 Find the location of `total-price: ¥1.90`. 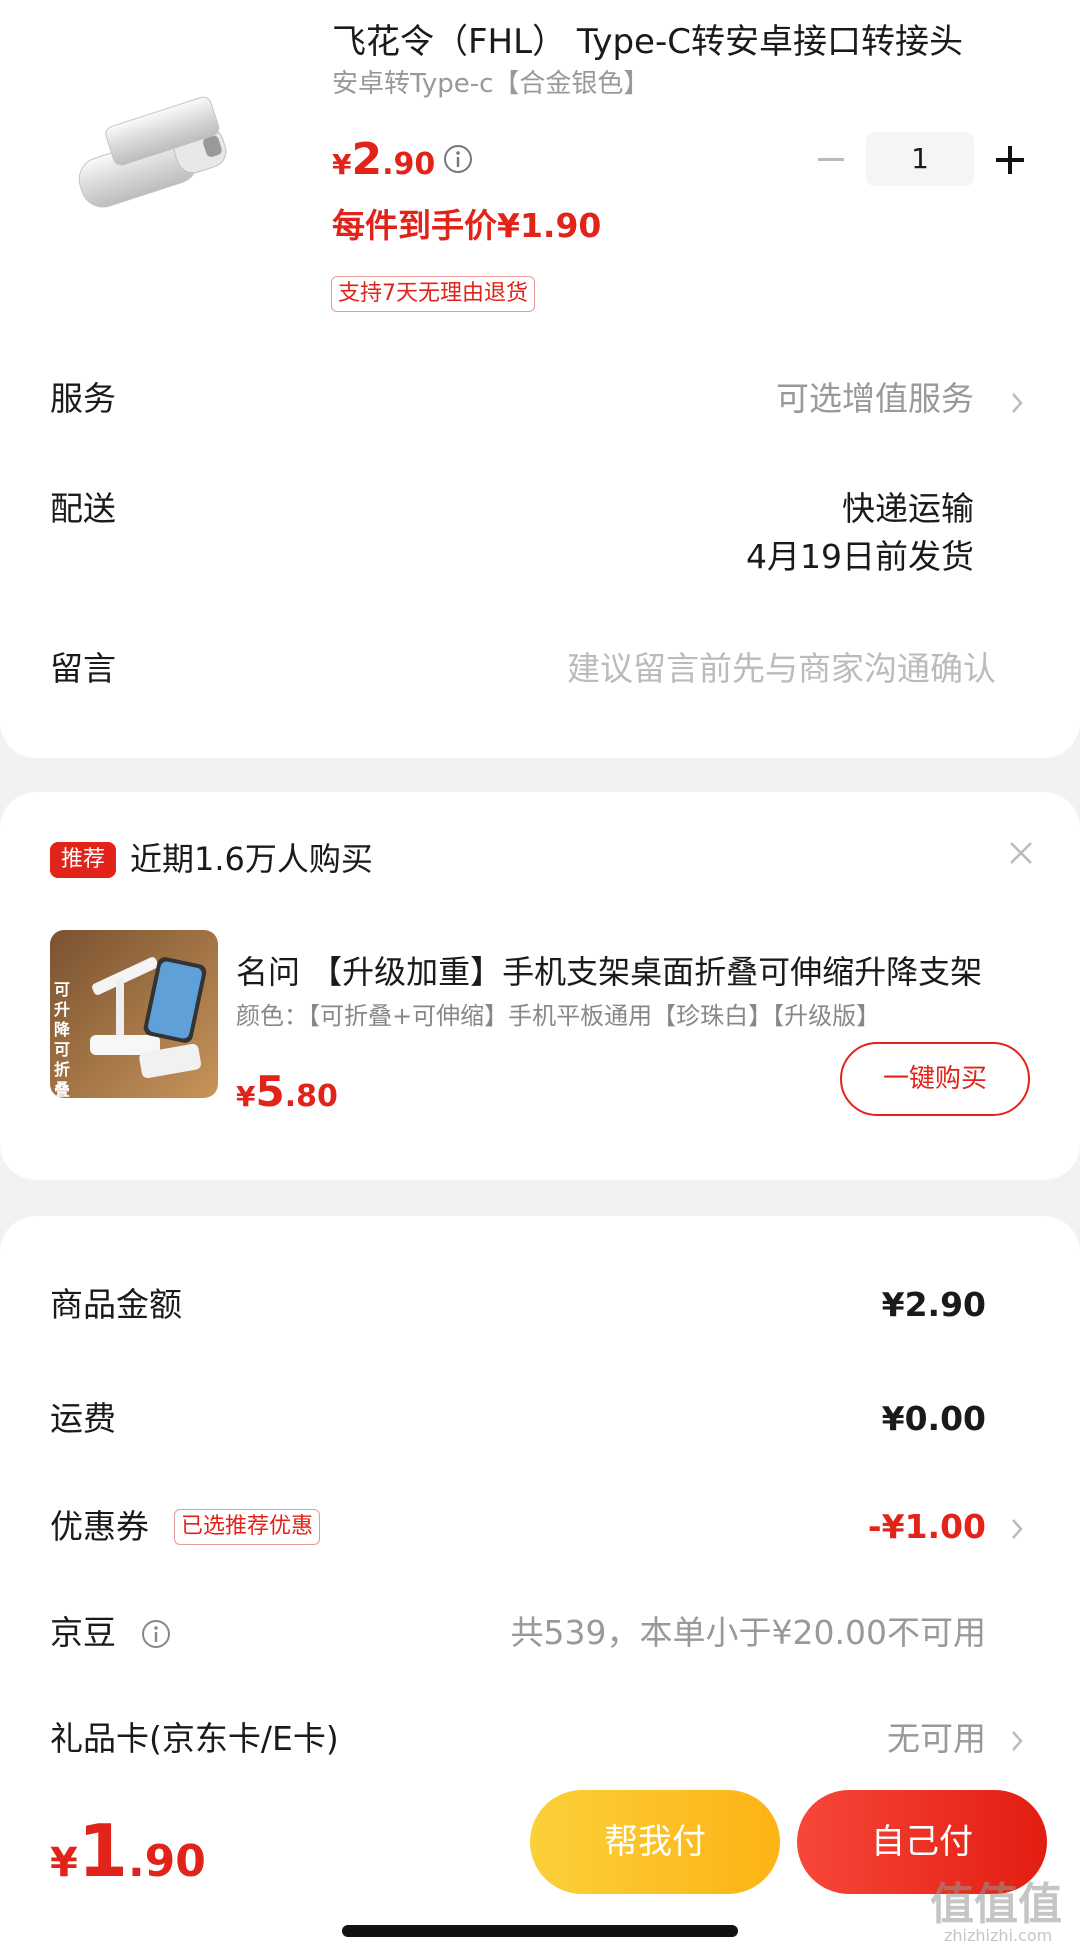

total-price: ¥1.90 is located at coordinates (128, 1851).